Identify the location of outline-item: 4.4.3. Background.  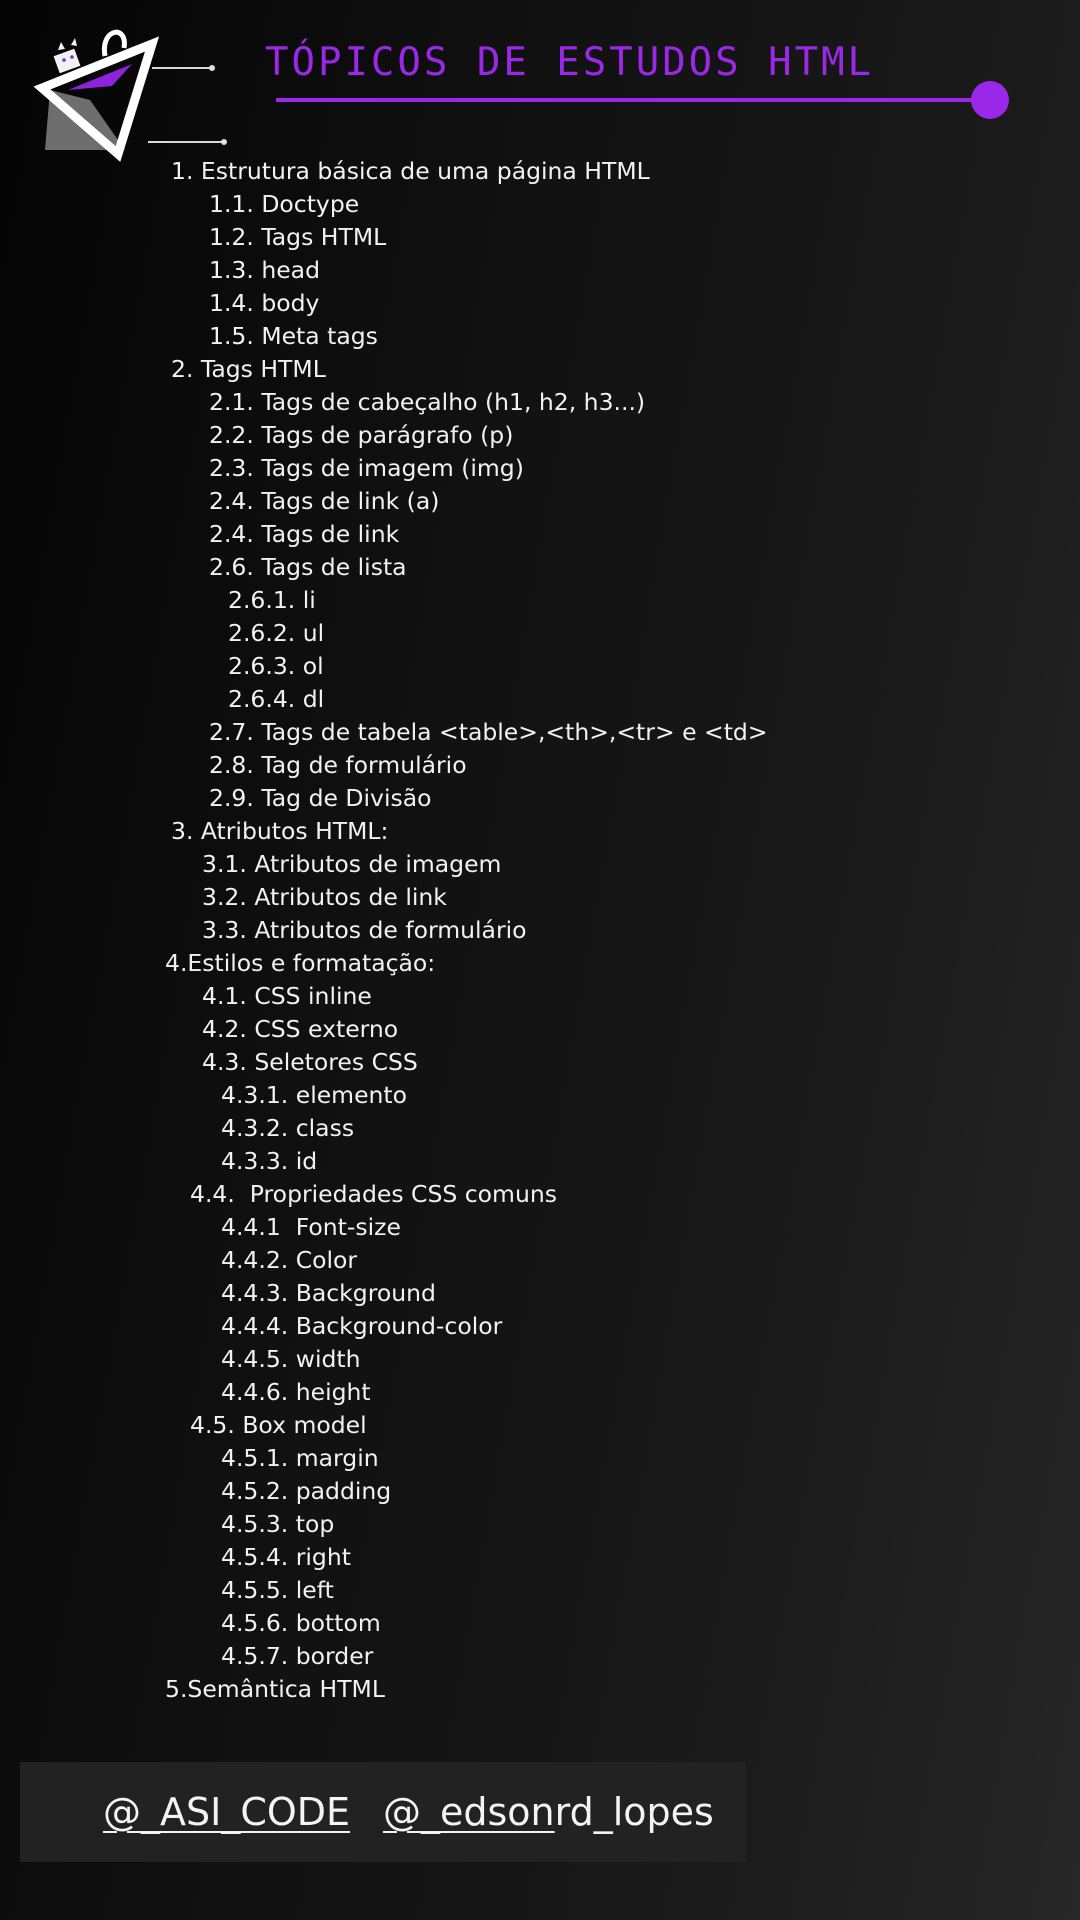
(328, 1293).